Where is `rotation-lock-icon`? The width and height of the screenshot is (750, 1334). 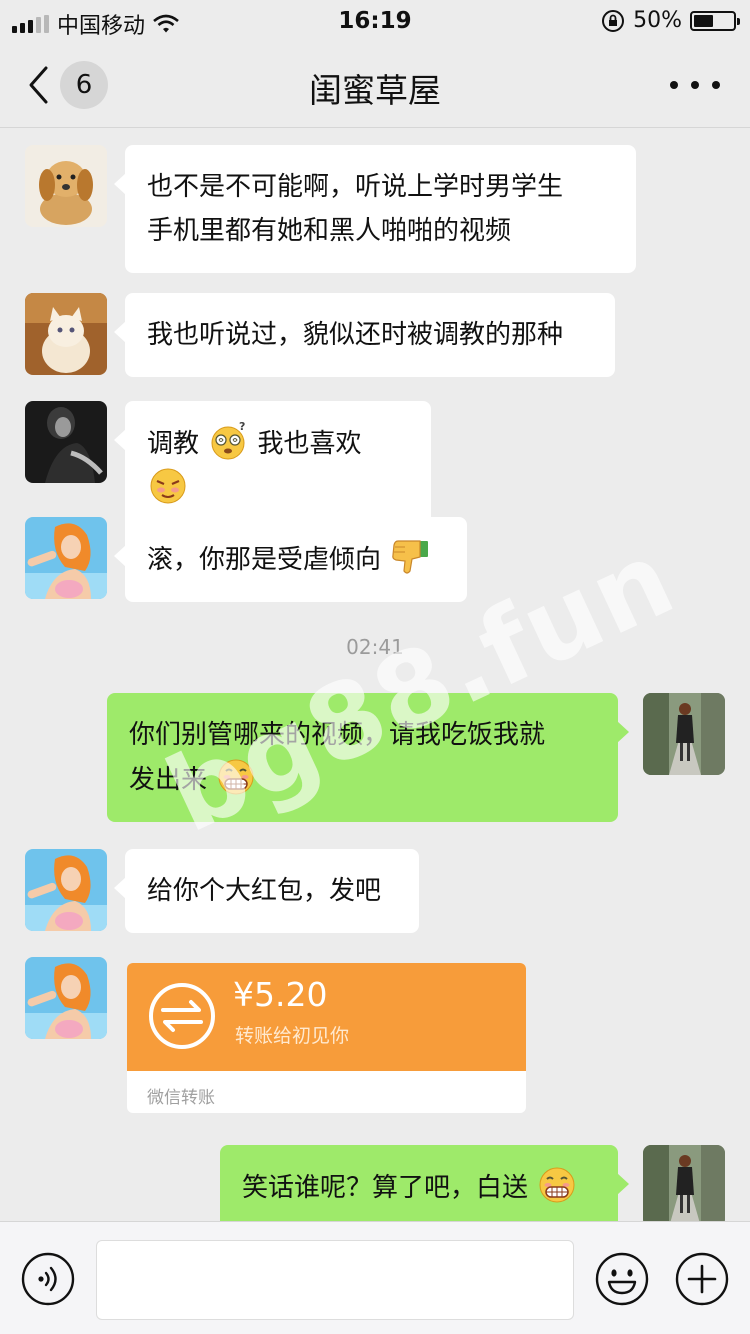
rotation-lock-icon is located at coordinates (613, 20).